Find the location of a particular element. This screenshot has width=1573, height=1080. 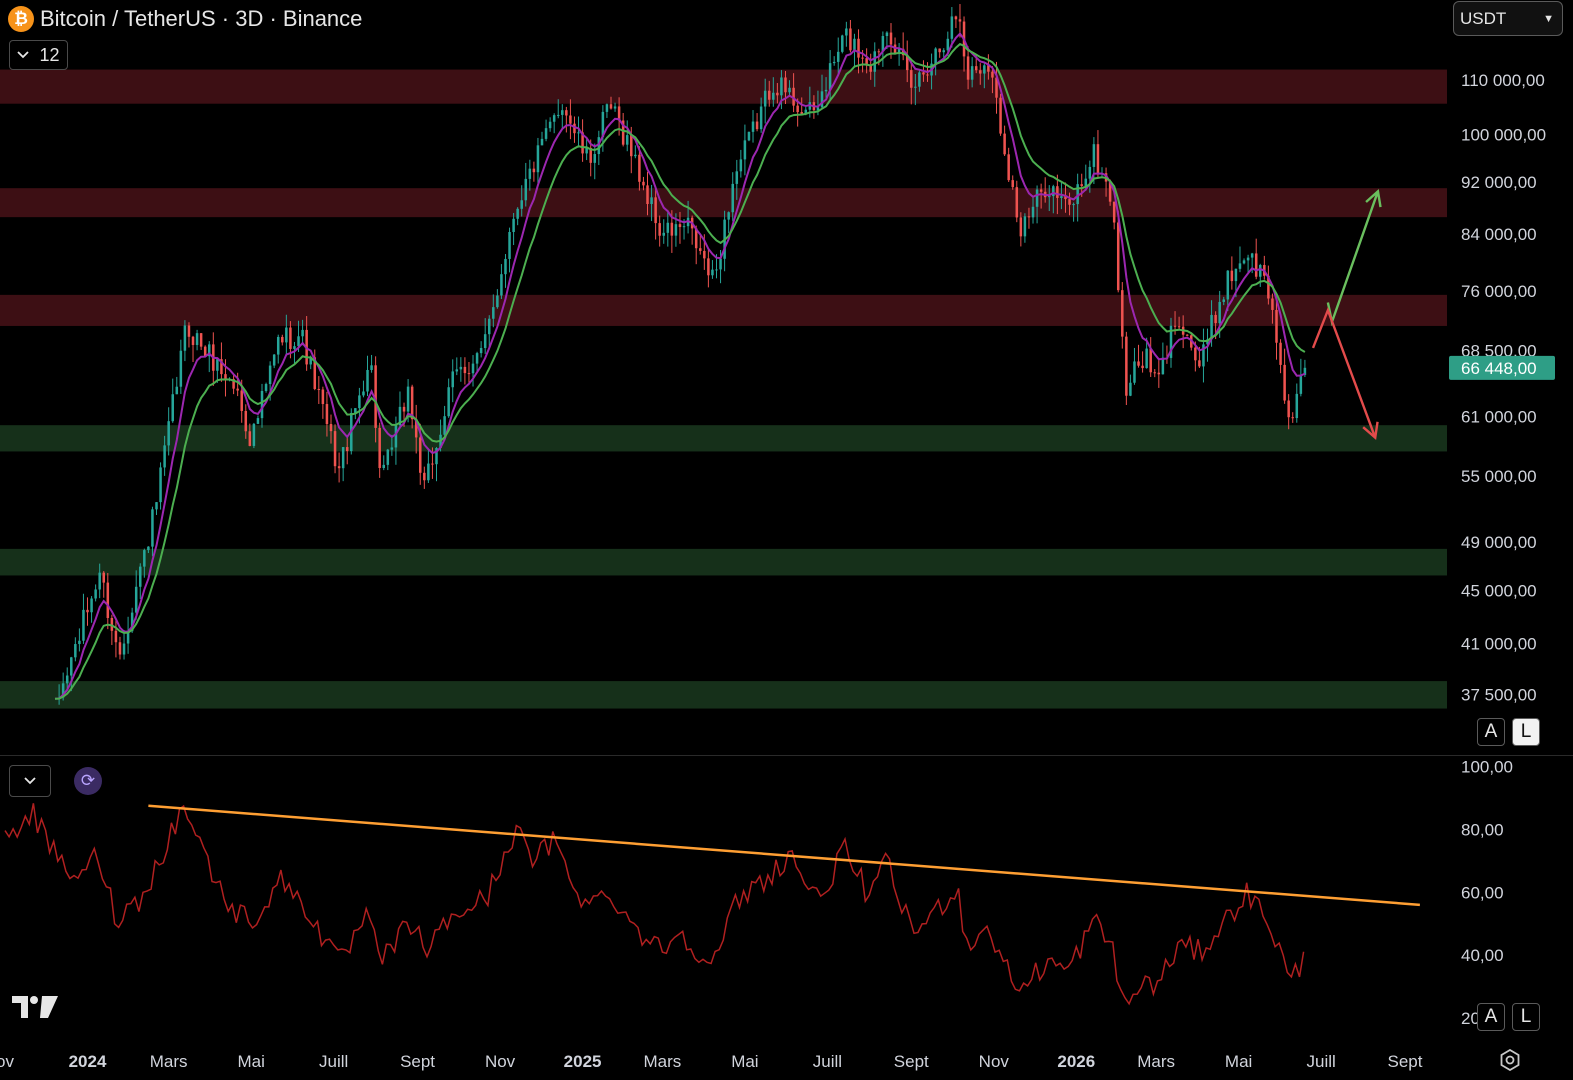

price-scale-auto-button: A is located at coordinates (1491, 732).